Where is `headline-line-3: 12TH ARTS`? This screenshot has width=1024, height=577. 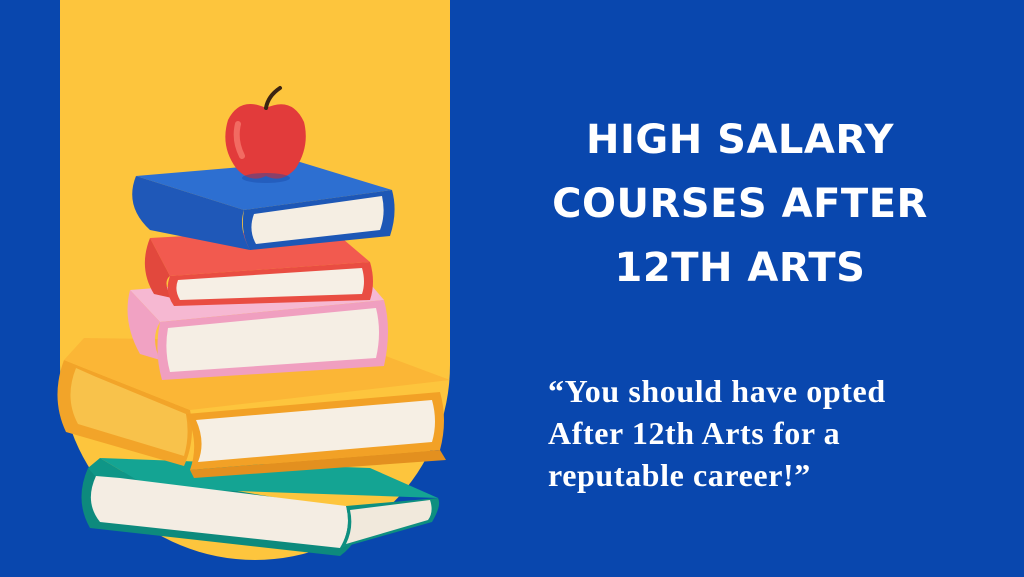
headline-line-3: 12TH ARTS is located at coordinates (740, 268).